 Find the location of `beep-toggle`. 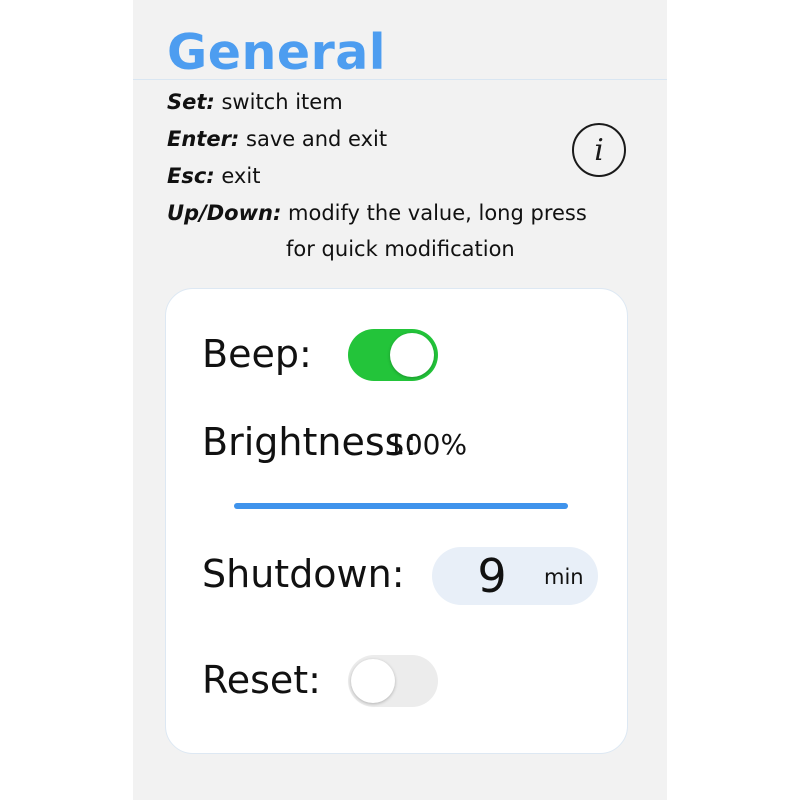

beep-toggle is located at coordinates (393, 355).